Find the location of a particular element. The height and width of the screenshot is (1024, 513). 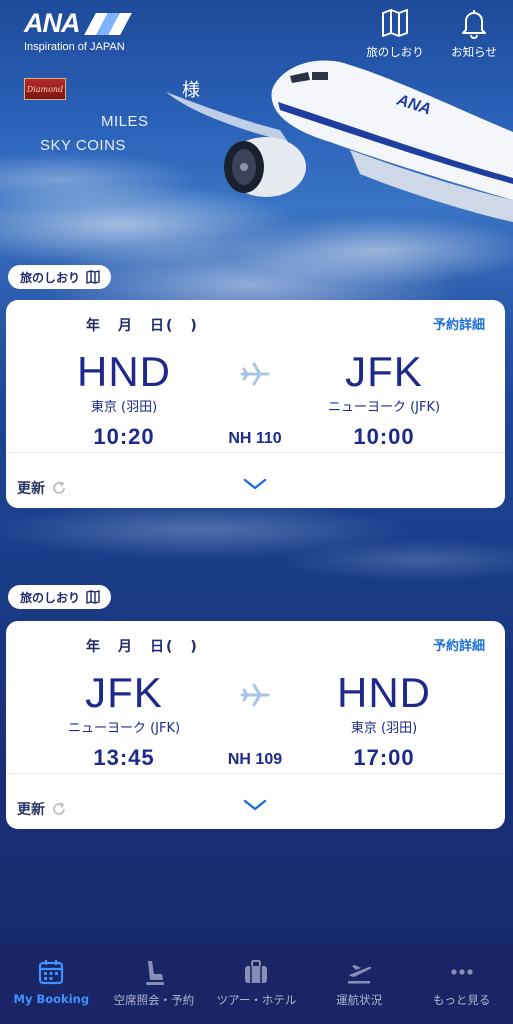

flight-number: NH 109 is located at coordinates (255, 759).